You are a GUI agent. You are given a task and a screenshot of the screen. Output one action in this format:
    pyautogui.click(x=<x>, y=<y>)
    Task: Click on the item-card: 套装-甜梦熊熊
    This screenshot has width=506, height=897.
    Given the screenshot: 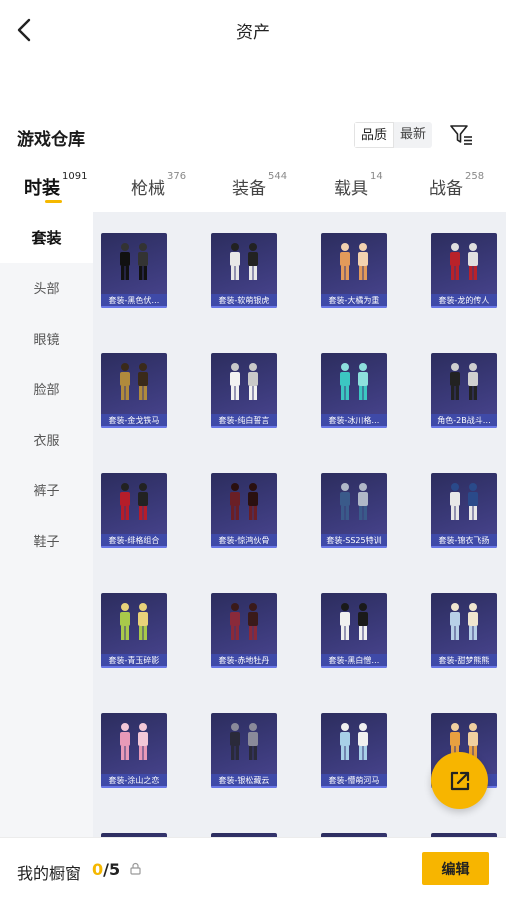 What is the action you would take?
    pyautogui.click(x=464, y=630)
    